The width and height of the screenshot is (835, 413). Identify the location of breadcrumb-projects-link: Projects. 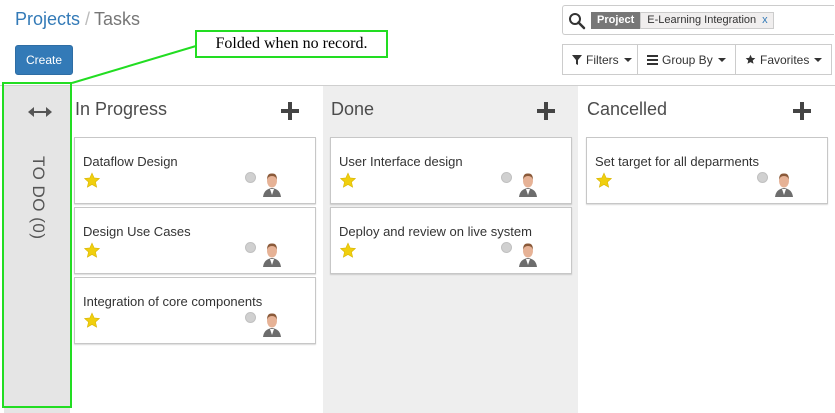
(47, 19).